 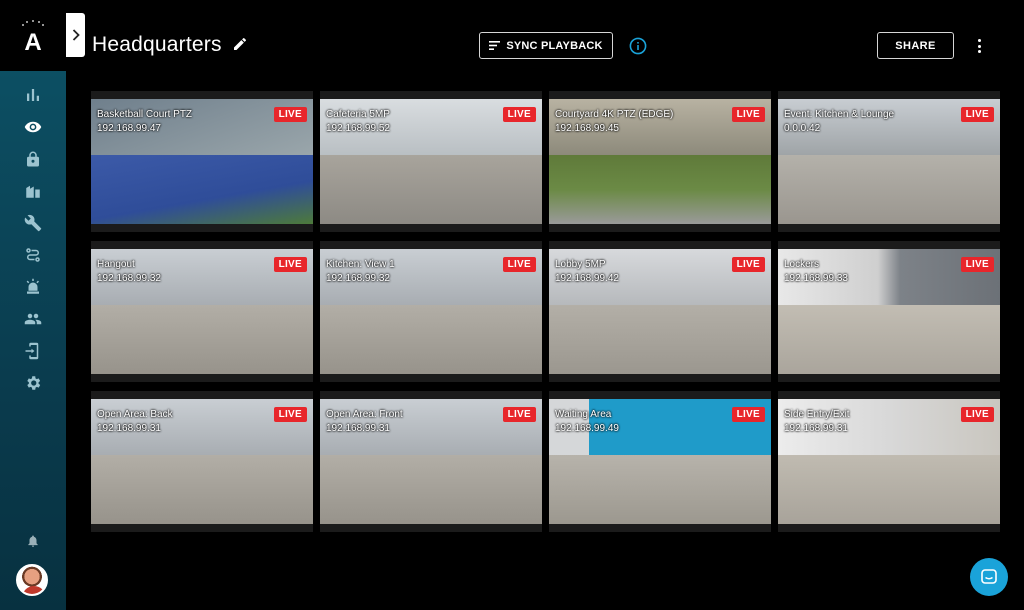 I want to click on brand-letter: A, so click(x=32, y=42).